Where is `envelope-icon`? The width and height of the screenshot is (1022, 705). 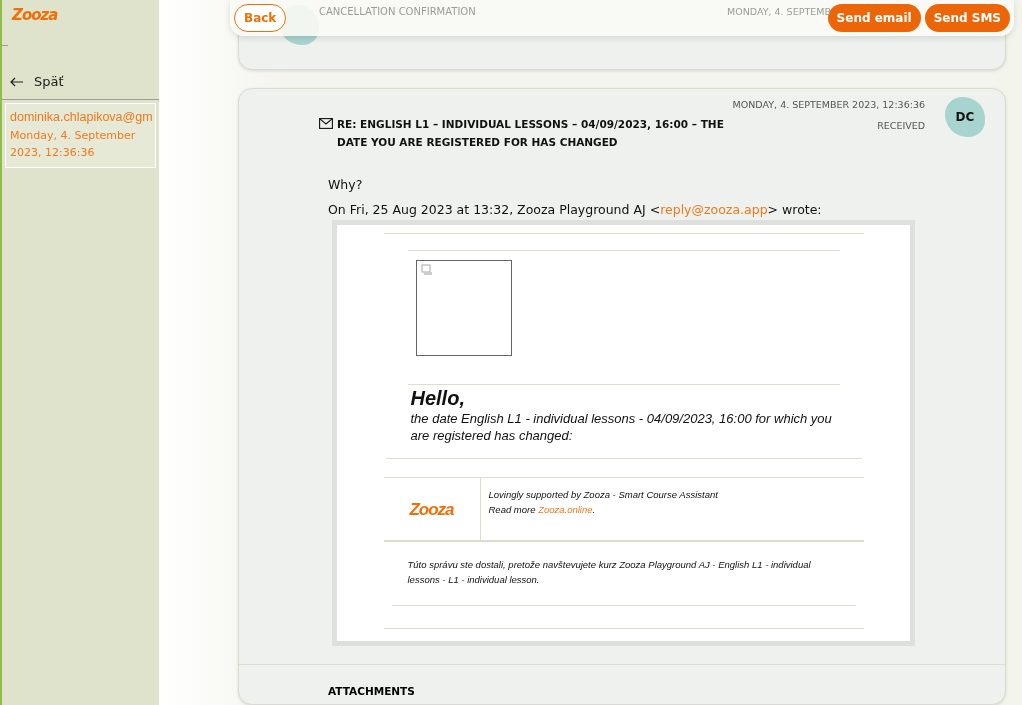 envelope-icon is located at coordinates (326, 123).